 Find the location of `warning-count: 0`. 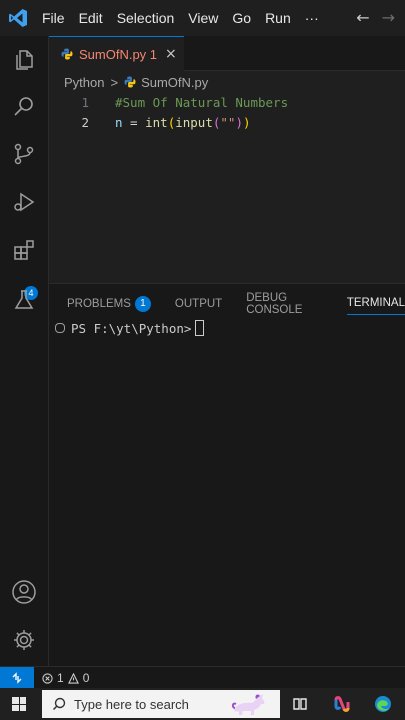

warning-count: 0 is located at coordinates (86, 678).